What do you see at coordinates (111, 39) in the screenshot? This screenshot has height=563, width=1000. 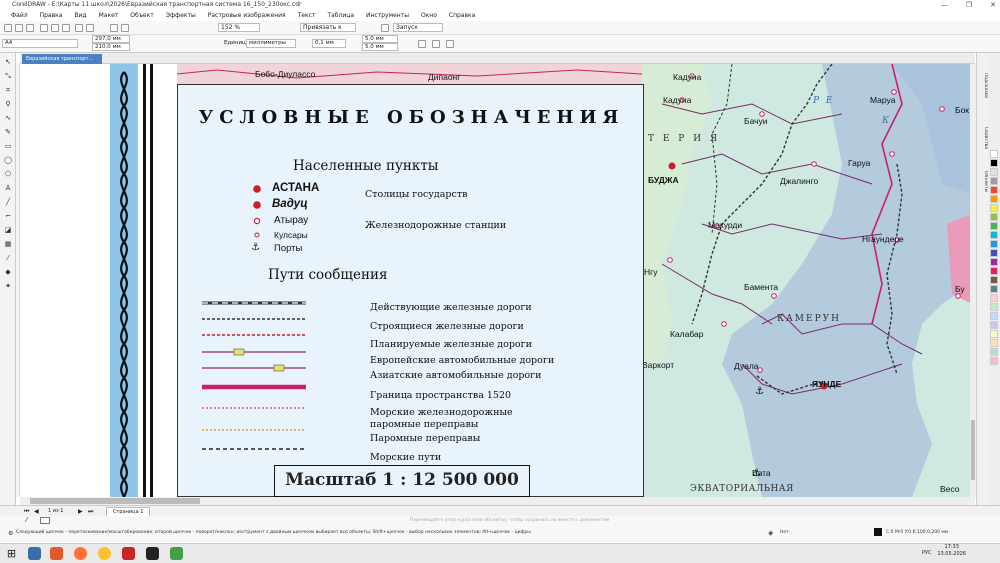 I see `page-width-field: 297,0 мм` at bounding box center [111, 39].